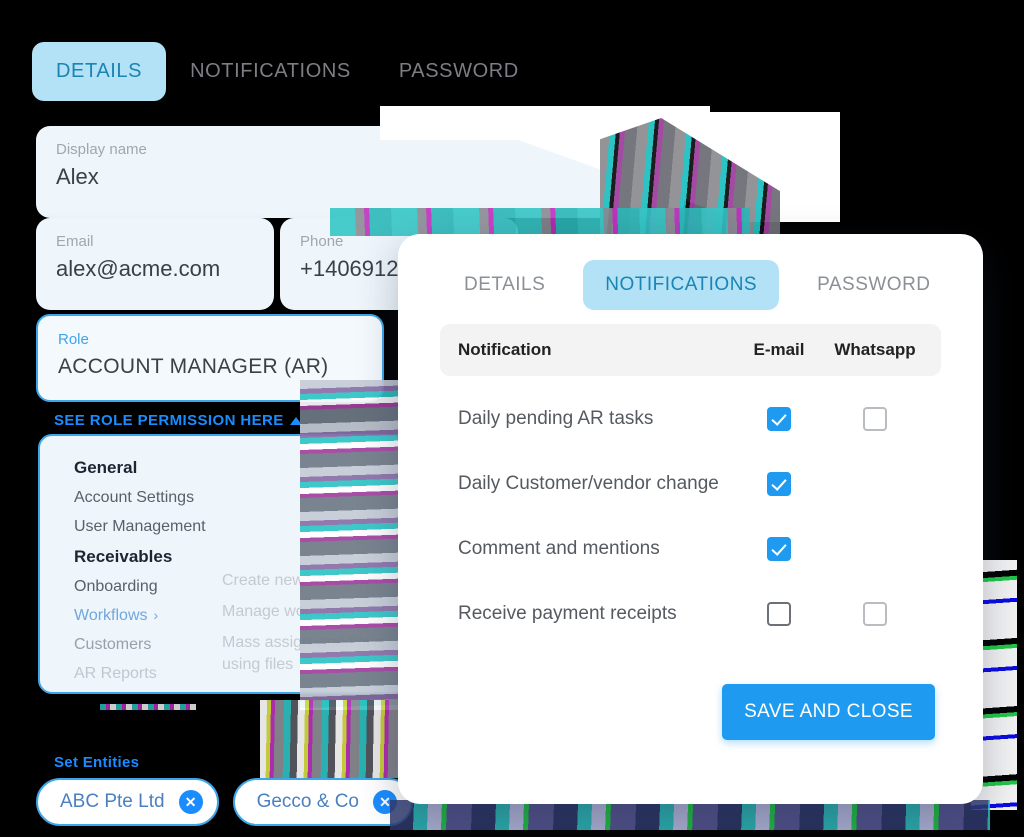 This screenshot has width=1024, height=837. I want to click on permission-item-customers: Customers, so click(148, 644).